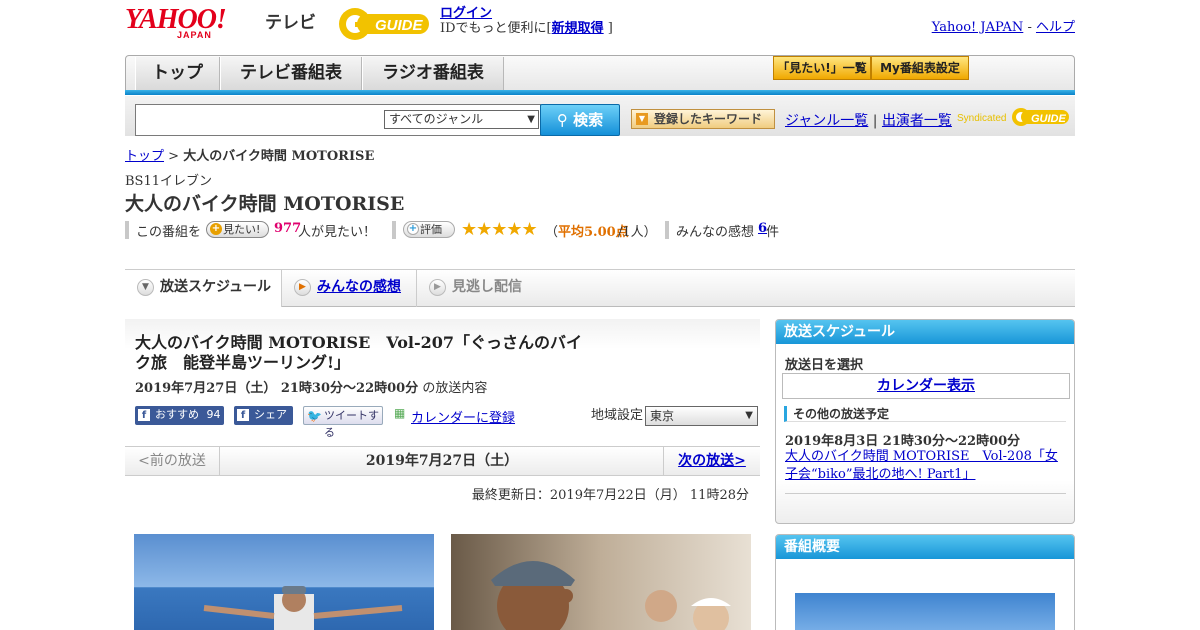  Describe the element at coordinates (552, 232) in the screenshot. I see `rating-open: （` at that location.